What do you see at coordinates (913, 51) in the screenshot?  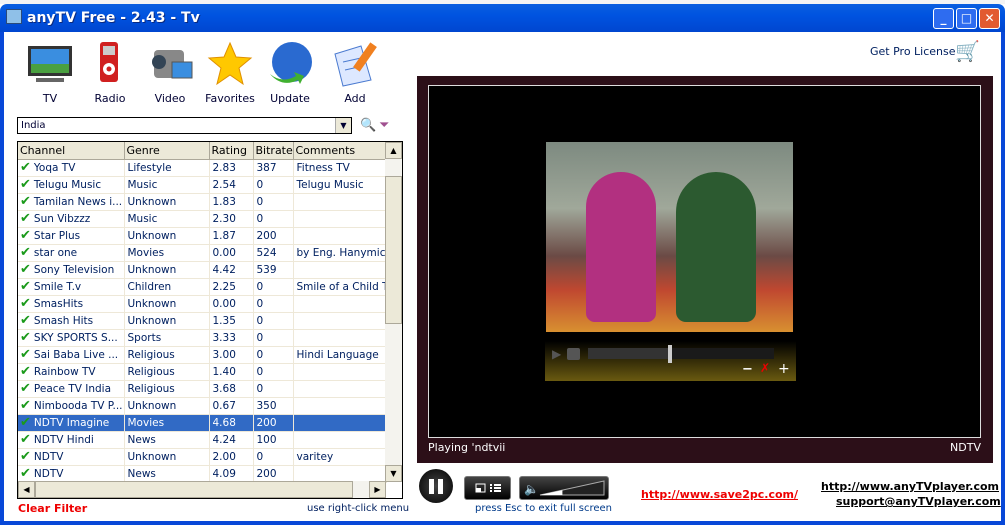 I see `get-pro-license-link: Get Pro License` at bounding box center [913, 51].